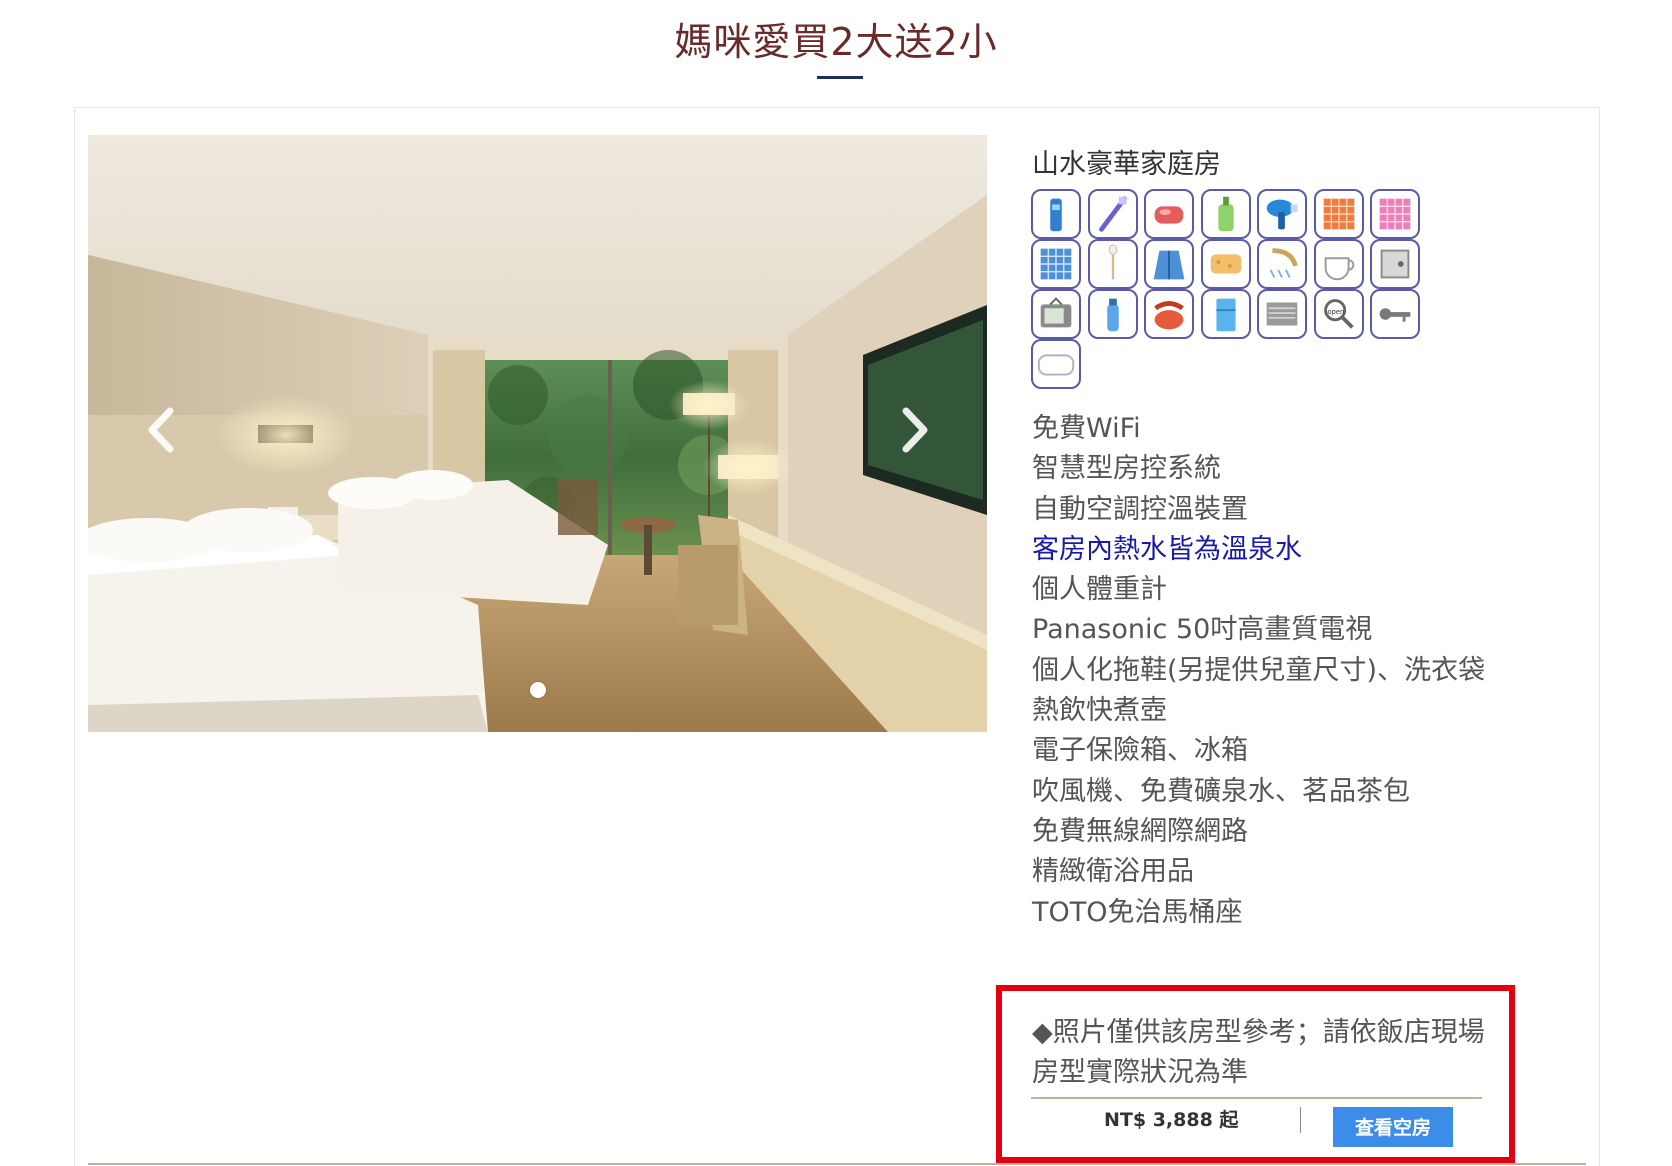 The width and height of the screenshot is (1672, 1166). Describe the element at coordinates (1225, 314) in the screenshot. I see `refrigerator-icon` at that location.